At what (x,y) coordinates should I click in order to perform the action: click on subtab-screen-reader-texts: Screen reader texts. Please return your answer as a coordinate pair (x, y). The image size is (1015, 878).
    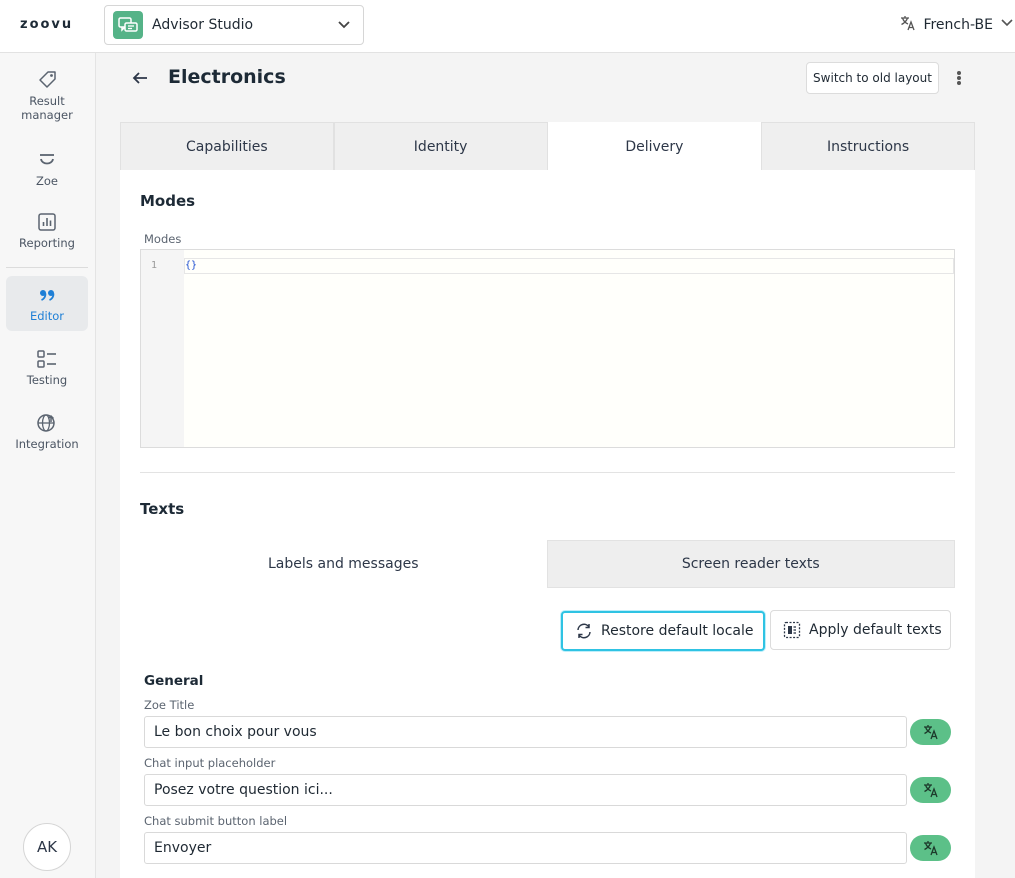
    Looking at the image, I should click on (750, 564).